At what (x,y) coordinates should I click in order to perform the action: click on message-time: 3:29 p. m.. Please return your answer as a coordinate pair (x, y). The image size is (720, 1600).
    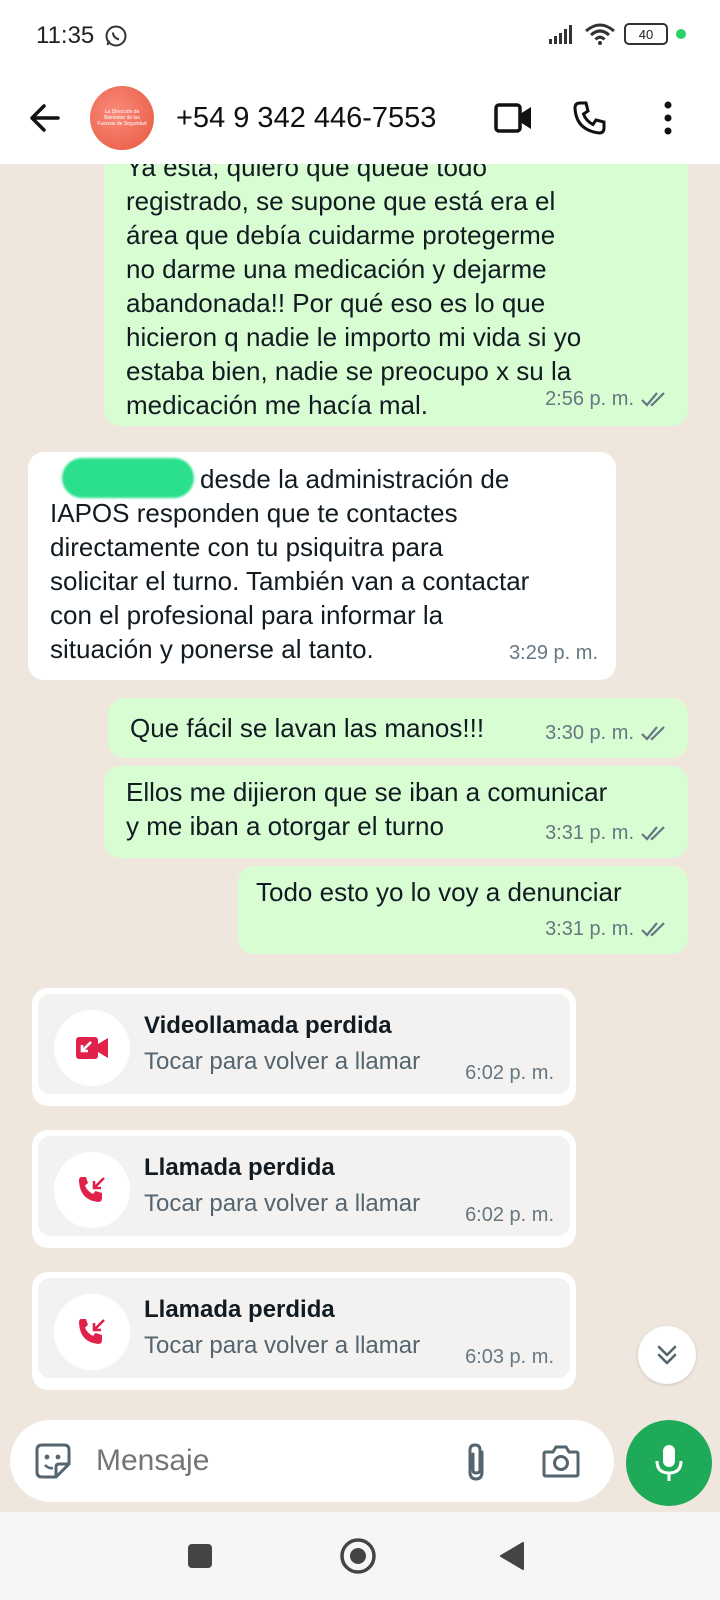
    Looking at the image, I should click on (553, 653).